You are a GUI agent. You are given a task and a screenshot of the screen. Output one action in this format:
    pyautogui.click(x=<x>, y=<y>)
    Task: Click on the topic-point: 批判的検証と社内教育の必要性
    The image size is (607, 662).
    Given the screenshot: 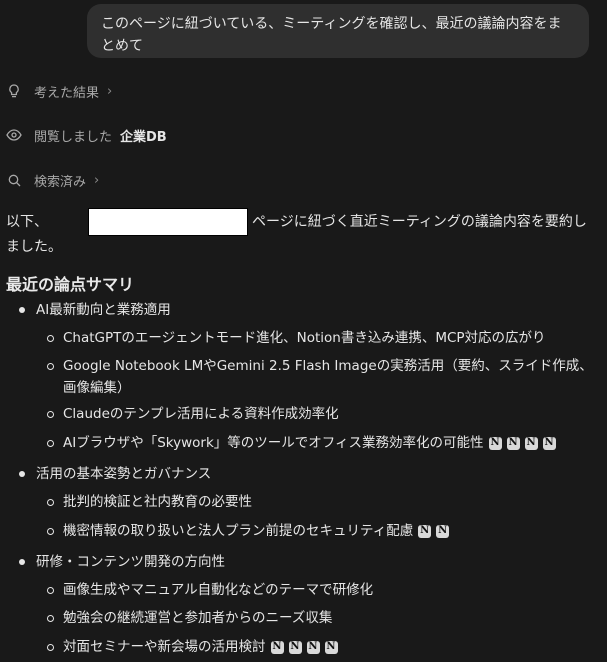 What is the action you would take?
    pyautogui.click(x=320, y=502)
    